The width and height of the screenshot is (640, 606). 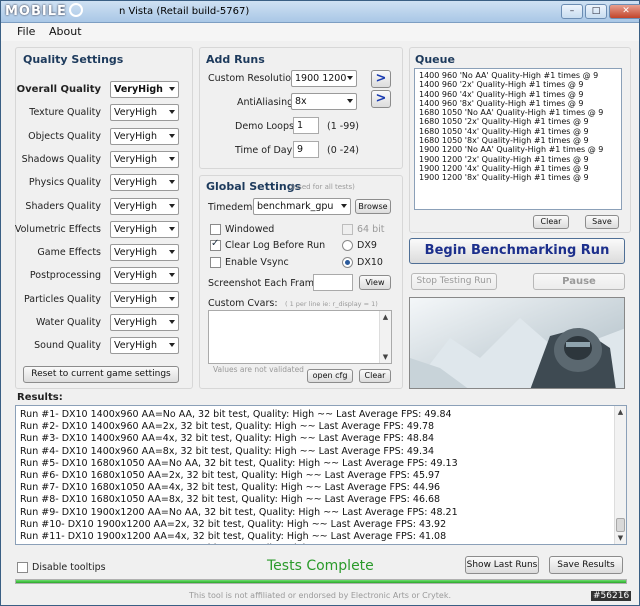 I want to click on time-of-day-range: (0 -24), so click(x=343, y=150).